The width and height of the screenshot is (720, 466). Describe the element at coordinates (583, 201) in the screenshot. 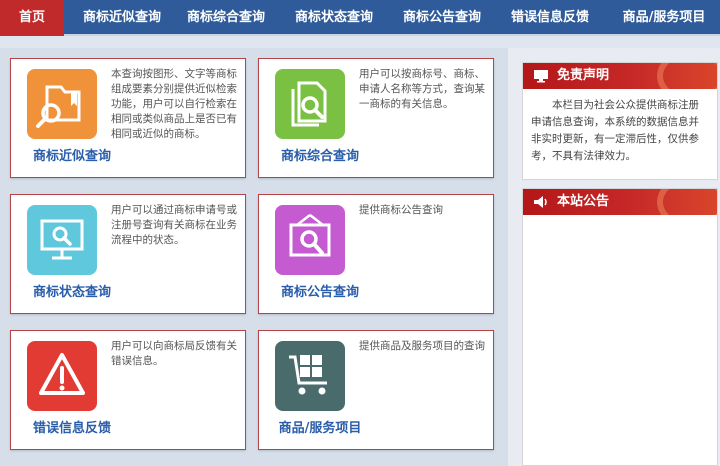

I see `notice-title: 本站公告` at that location.